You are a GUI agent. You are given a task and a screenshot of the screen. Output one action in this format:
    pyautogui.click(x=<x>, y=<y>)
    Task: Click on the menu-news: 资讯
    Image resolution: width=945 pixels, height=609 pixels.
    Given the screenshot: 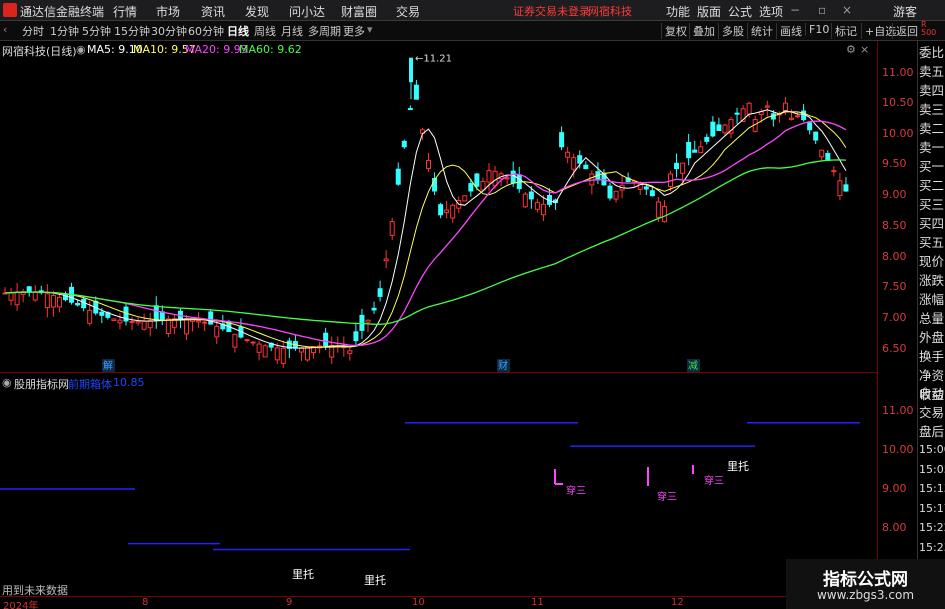 What is the action you would take?
    pyautogui.click(x=213, y=11)
    